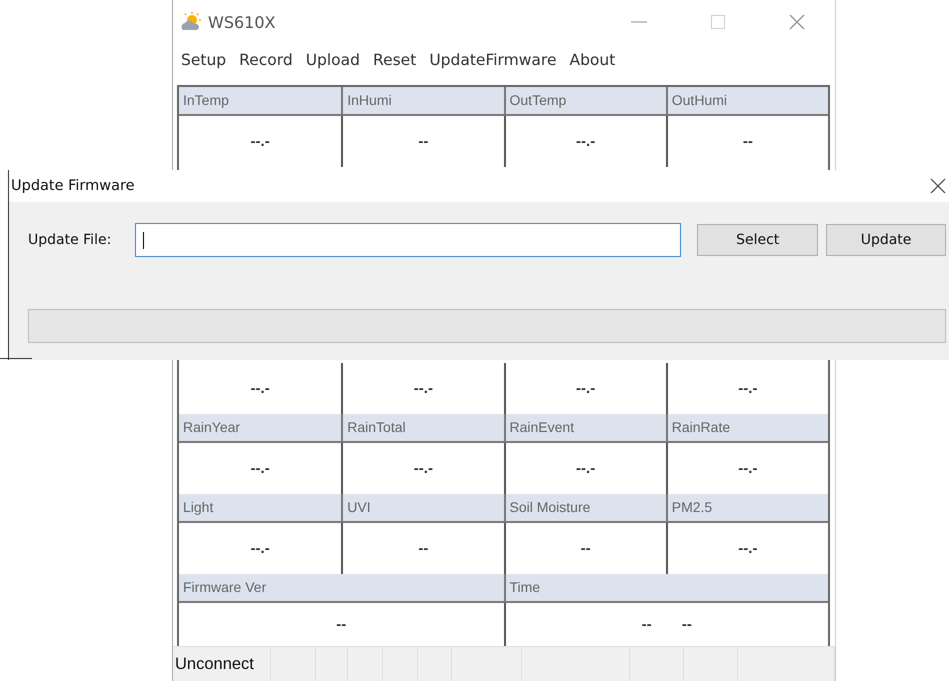 The image size is (949, 681). Describe the element at coordinates (747, 100) in the screenshot. I see `column-label: OutHumi` at that location.